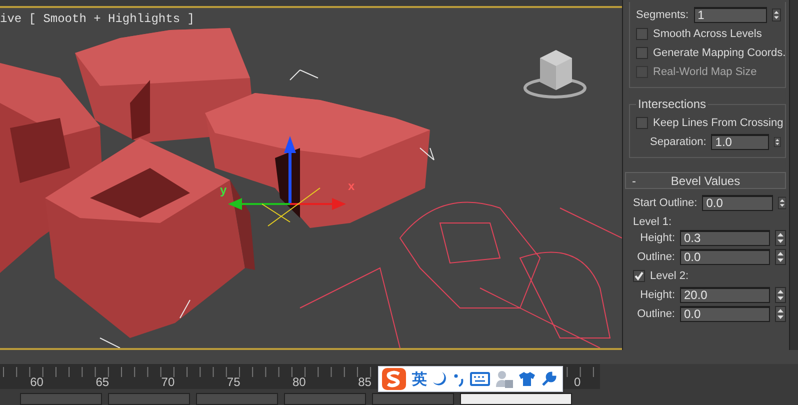 The width and height of the screenshot is (798, 405). Describe the element at coordinates (707, 34) in the screenshot. I see `checkbox-label: Smooth Across Levels` at that location.